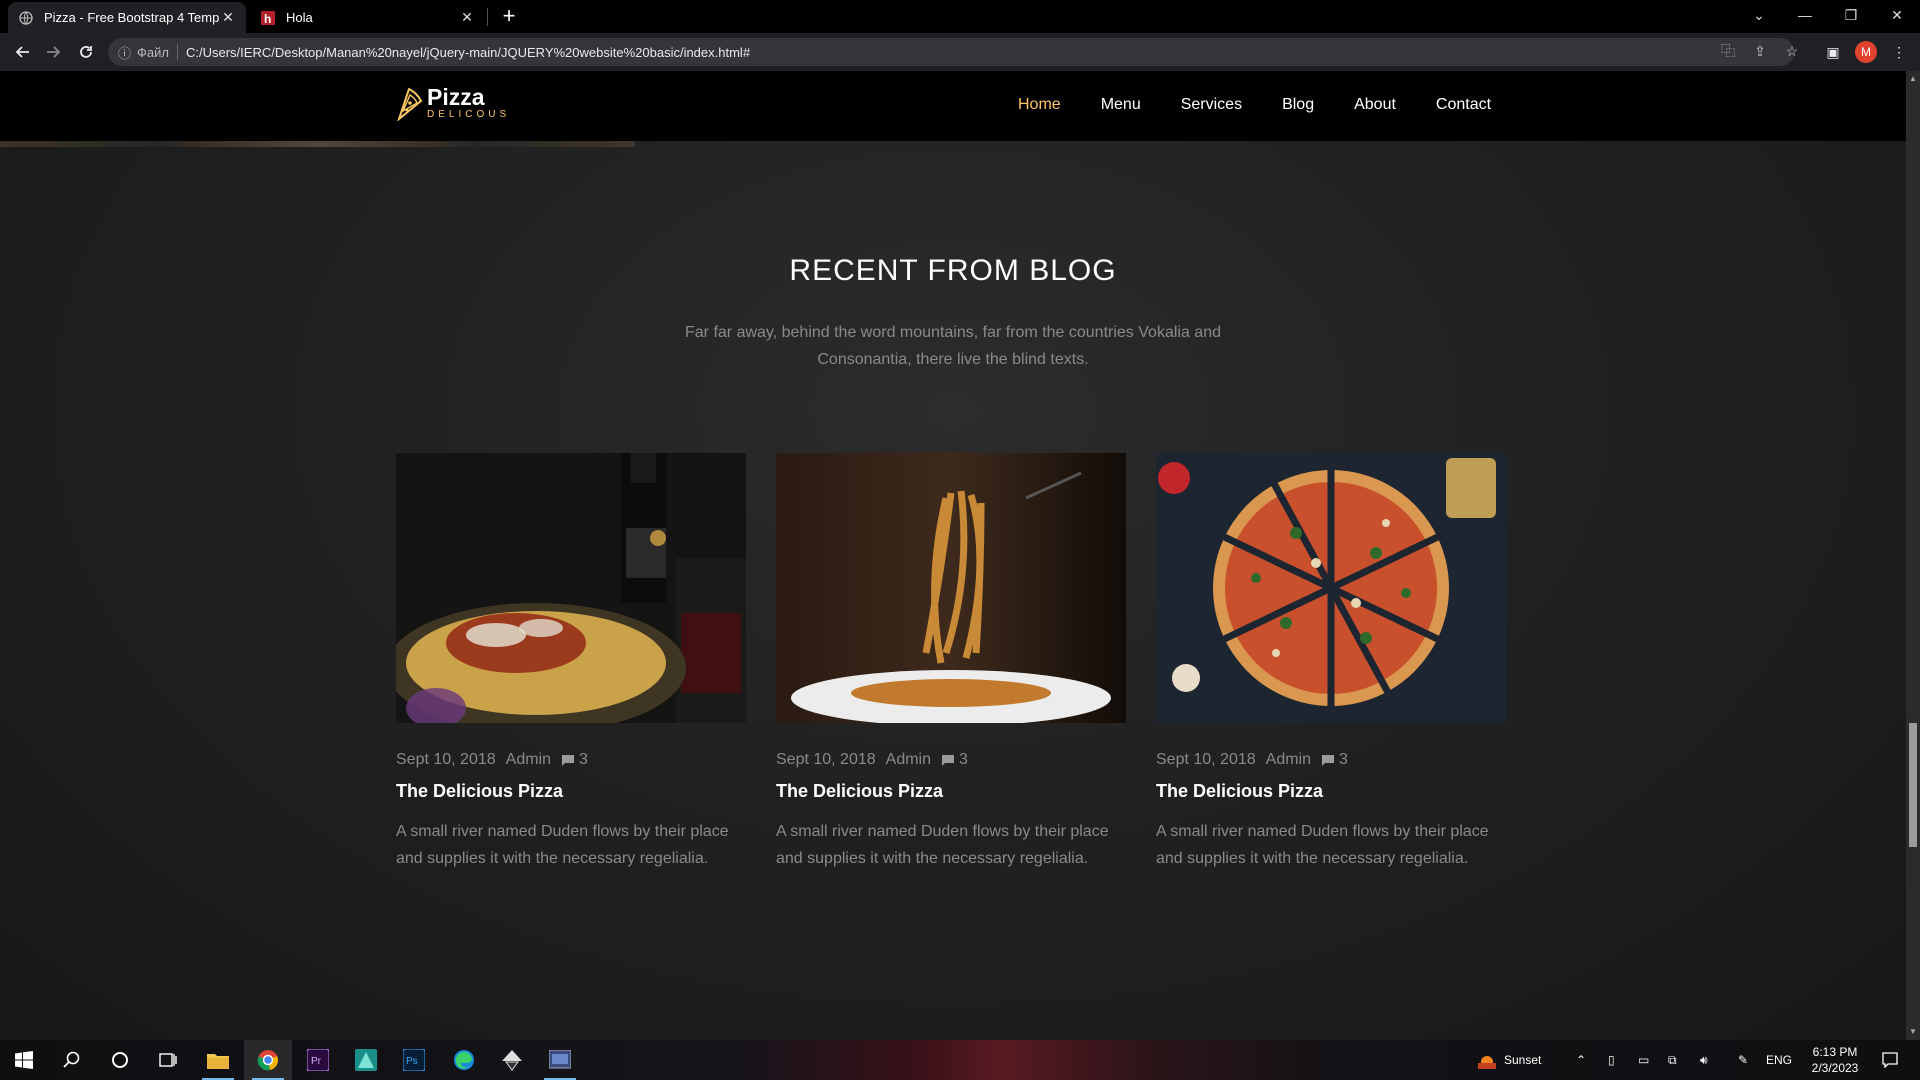  Describe the element at coordinates (1121, 105) in the screenshot. I see `nav-menu: Menu` at that location.